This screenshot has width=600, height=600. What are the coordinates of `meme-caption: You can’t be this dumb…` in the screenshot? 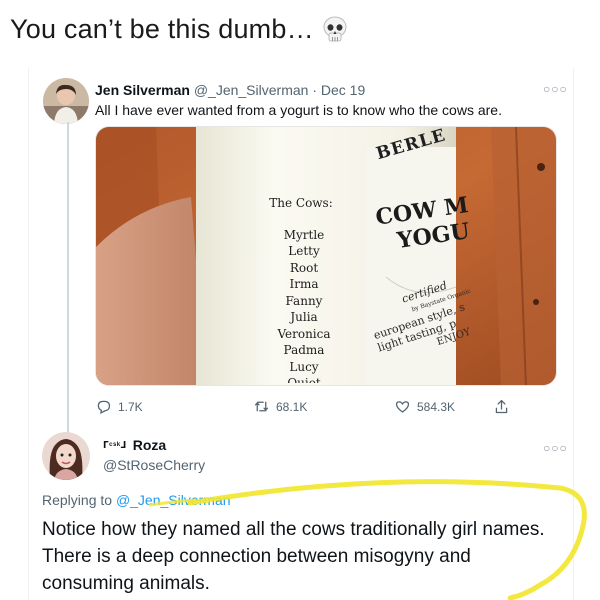 It's located at (180, 29).